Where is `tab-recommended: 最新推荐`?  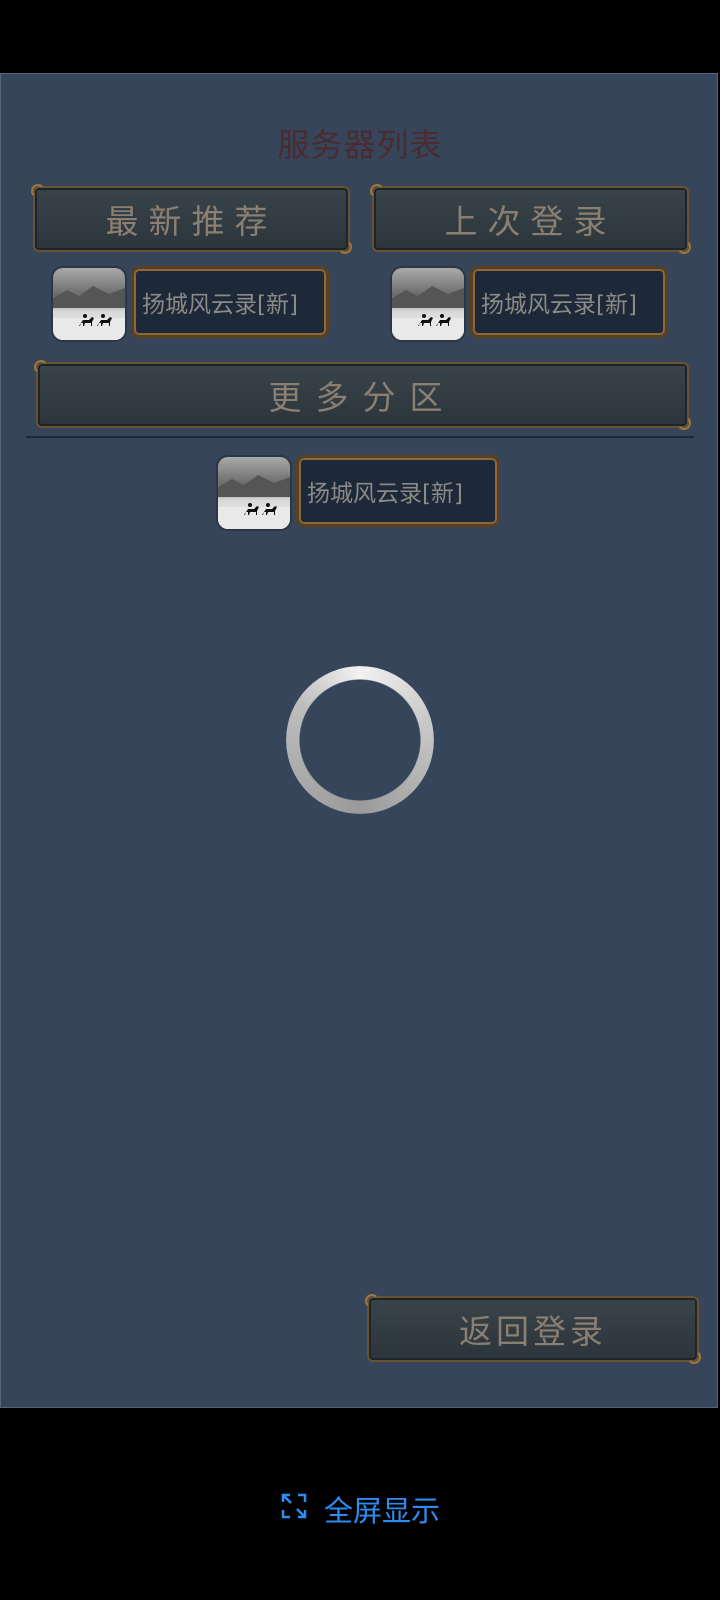
tab-recommended: 最新推荐 is located at coordinates (191, 219).